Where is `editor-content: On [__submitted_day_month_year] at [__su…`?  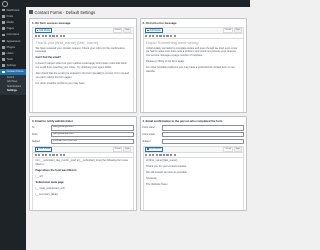 editor-content: On [__submitted_day_month_year] at [__su… is located at coordinates (83, 179).